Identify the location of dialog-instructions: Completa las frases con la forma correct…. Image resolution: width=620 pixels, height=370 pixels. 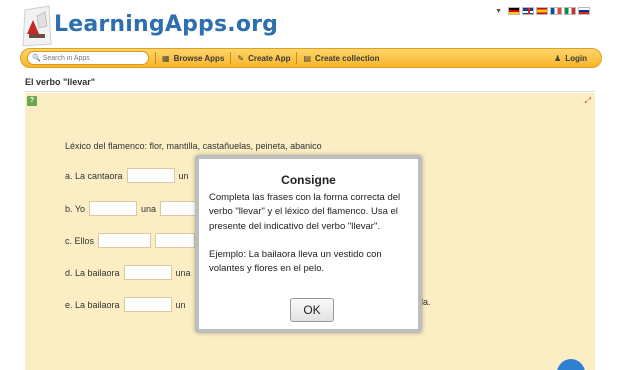
(305, 212).